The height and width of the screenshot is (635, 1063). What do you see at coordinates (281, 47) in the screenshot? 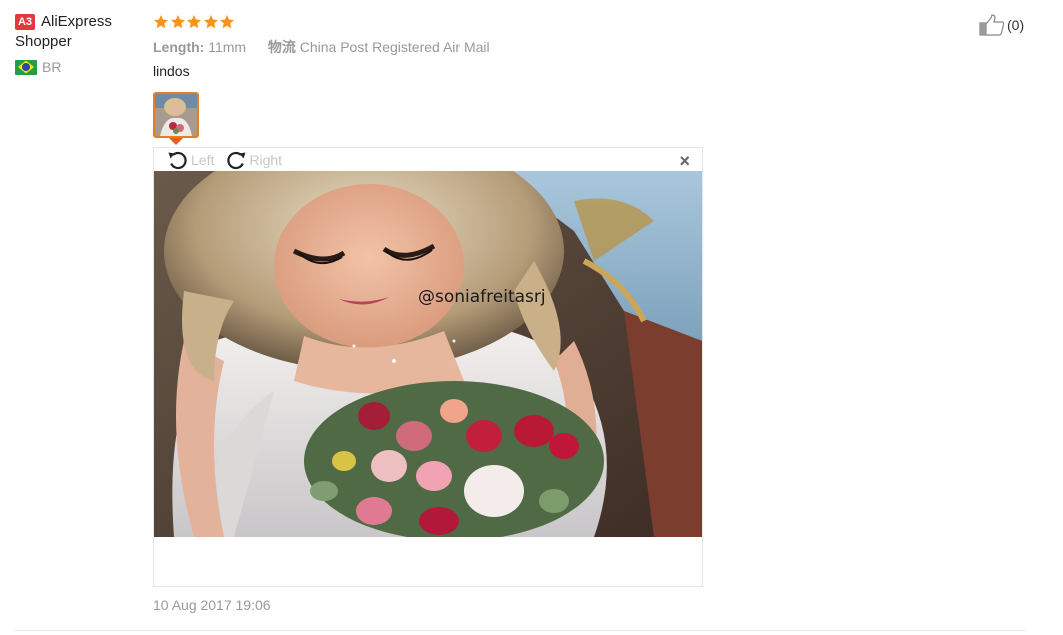
I see `shipping-label: 物流` at bounding box center [281, 47].